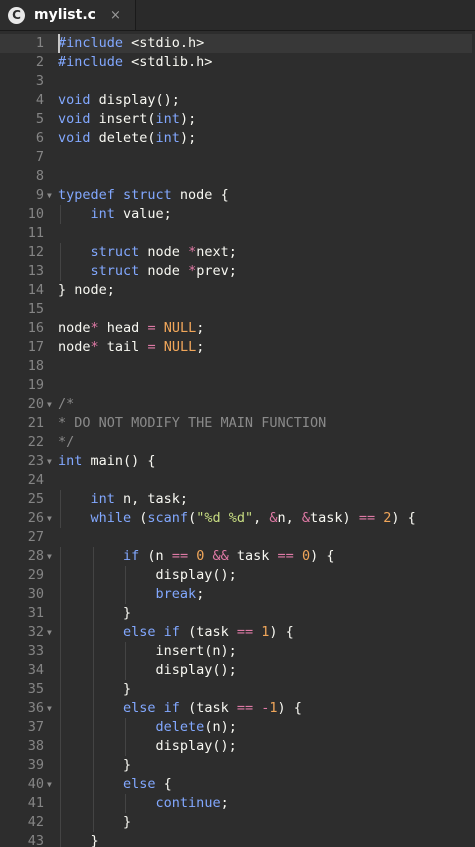 This screenshot has height=847, width=475. What do you see at coordinates (237, 537) in the screenshot?
I see `code-line: 27` at bounding box center [237, 537].